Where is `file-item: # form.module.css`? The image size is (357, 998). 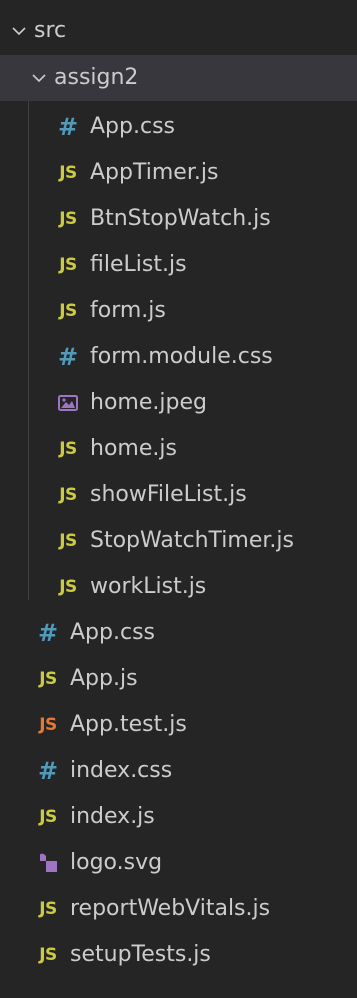
file-item: # form.module.css is located at coordinates (178, 357).